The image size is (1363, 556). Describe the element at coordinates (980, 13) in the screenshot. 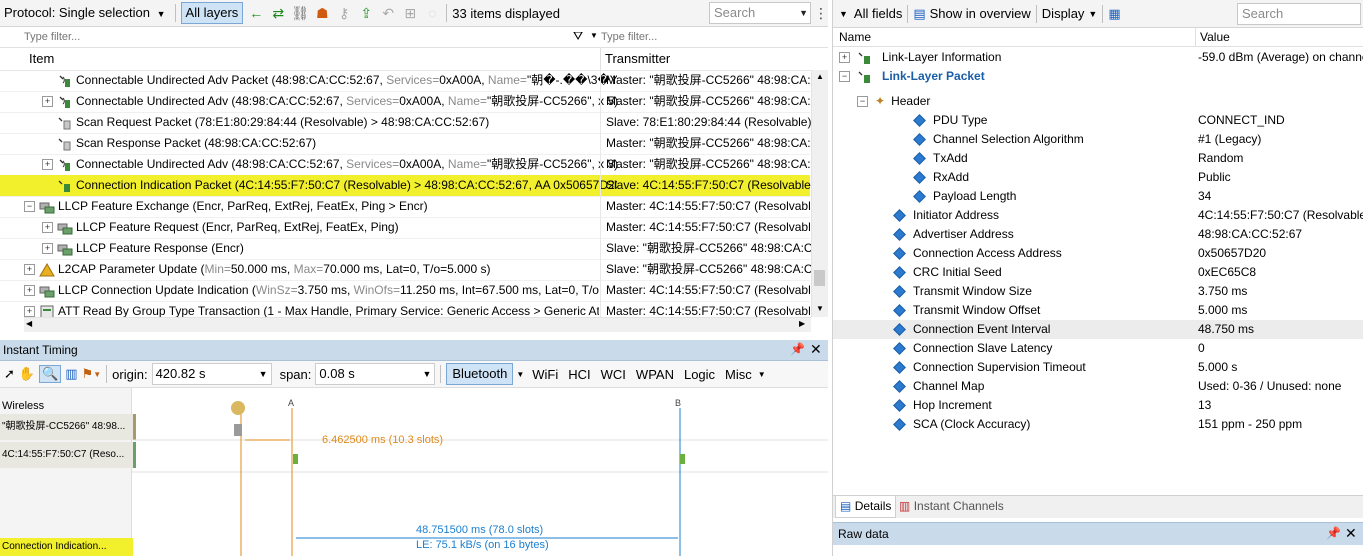

I see `show-overview-button: Show in overview` at that location.